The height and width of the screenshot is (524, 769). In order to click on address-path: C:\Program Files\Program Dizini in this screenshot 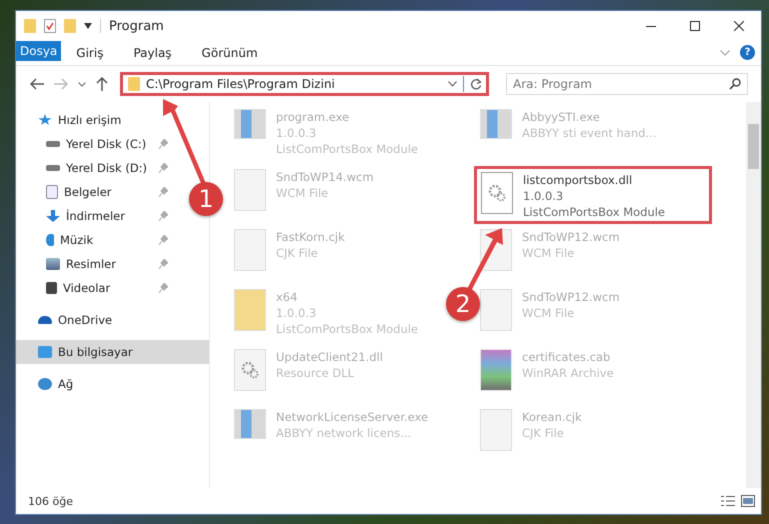, I will do `click(240, 84)`.